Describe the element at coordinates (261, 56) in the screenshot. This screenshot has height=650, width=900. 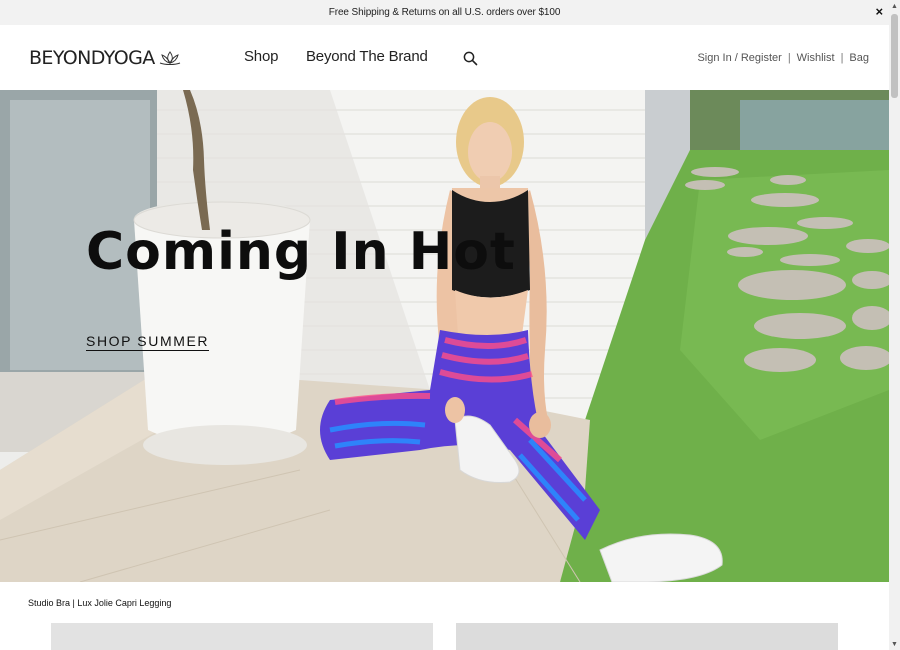
I see `nav-shop: Shop` at that location.